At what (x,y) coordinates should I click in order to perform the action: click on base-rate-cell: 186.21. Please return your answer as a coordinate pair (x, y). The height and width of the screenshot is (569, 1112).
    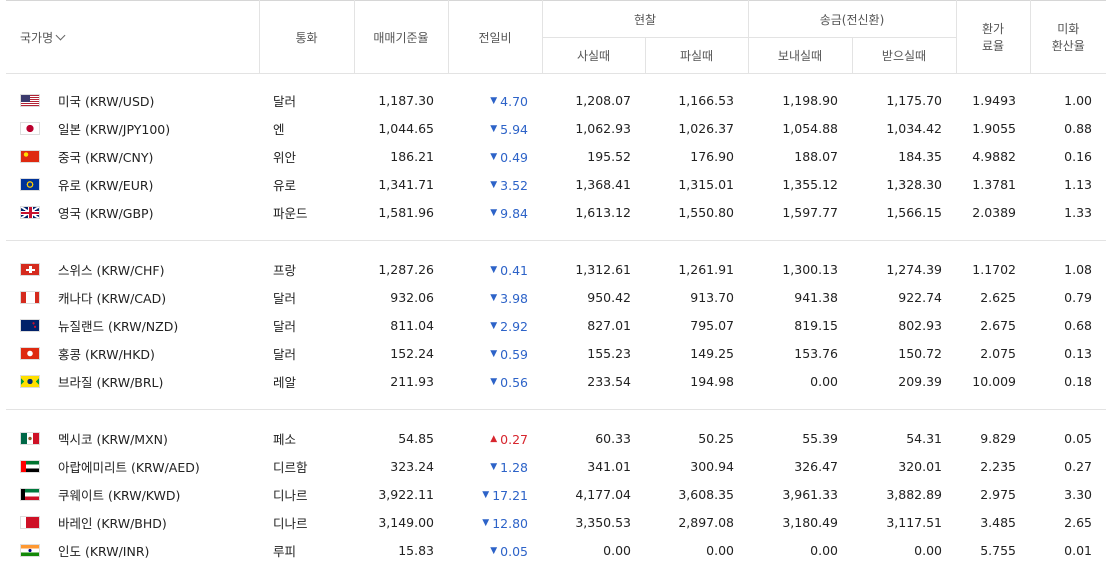
    Looking at the image, I should click on (412, 156).